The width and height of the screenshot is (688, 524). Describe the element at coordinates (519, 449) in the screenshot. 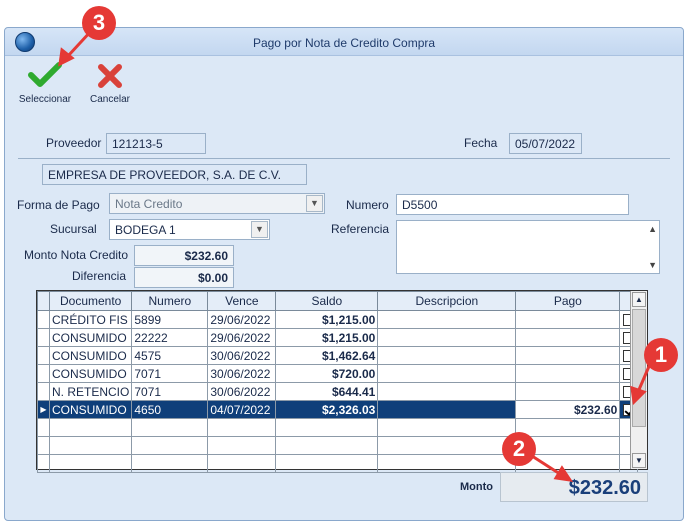

I see `annotation-badge-2: 2` at that location.